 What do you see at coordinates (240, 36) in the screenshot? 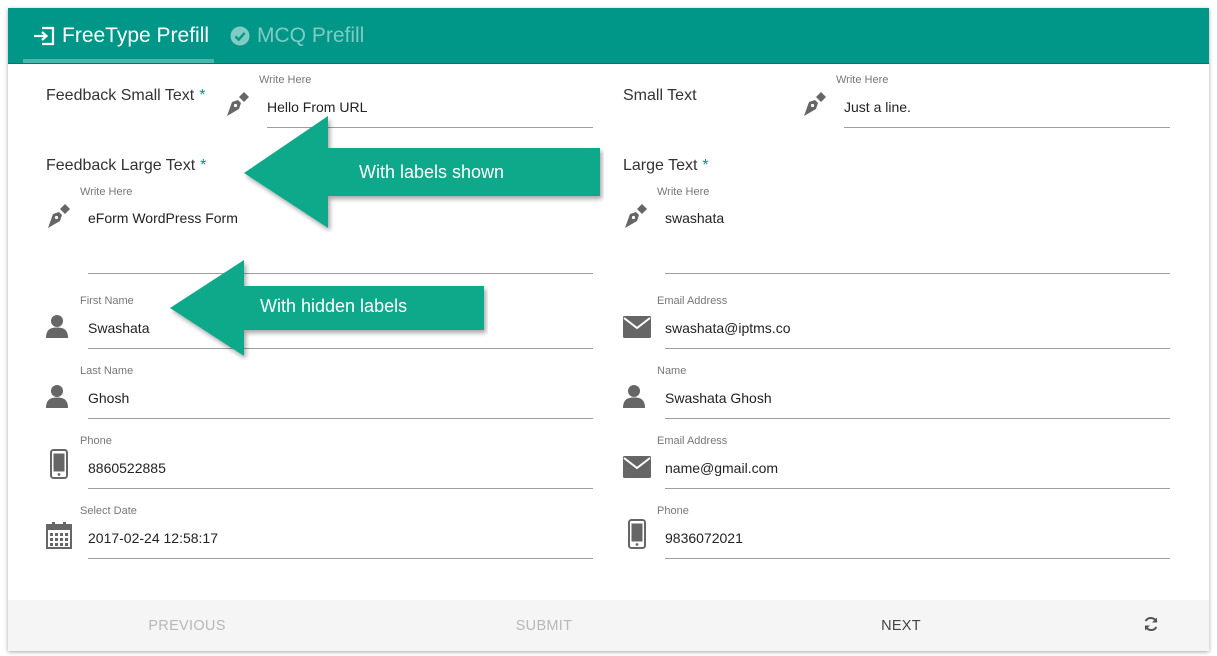
I see `check-circle-icon` at bounding box center [240, 36].